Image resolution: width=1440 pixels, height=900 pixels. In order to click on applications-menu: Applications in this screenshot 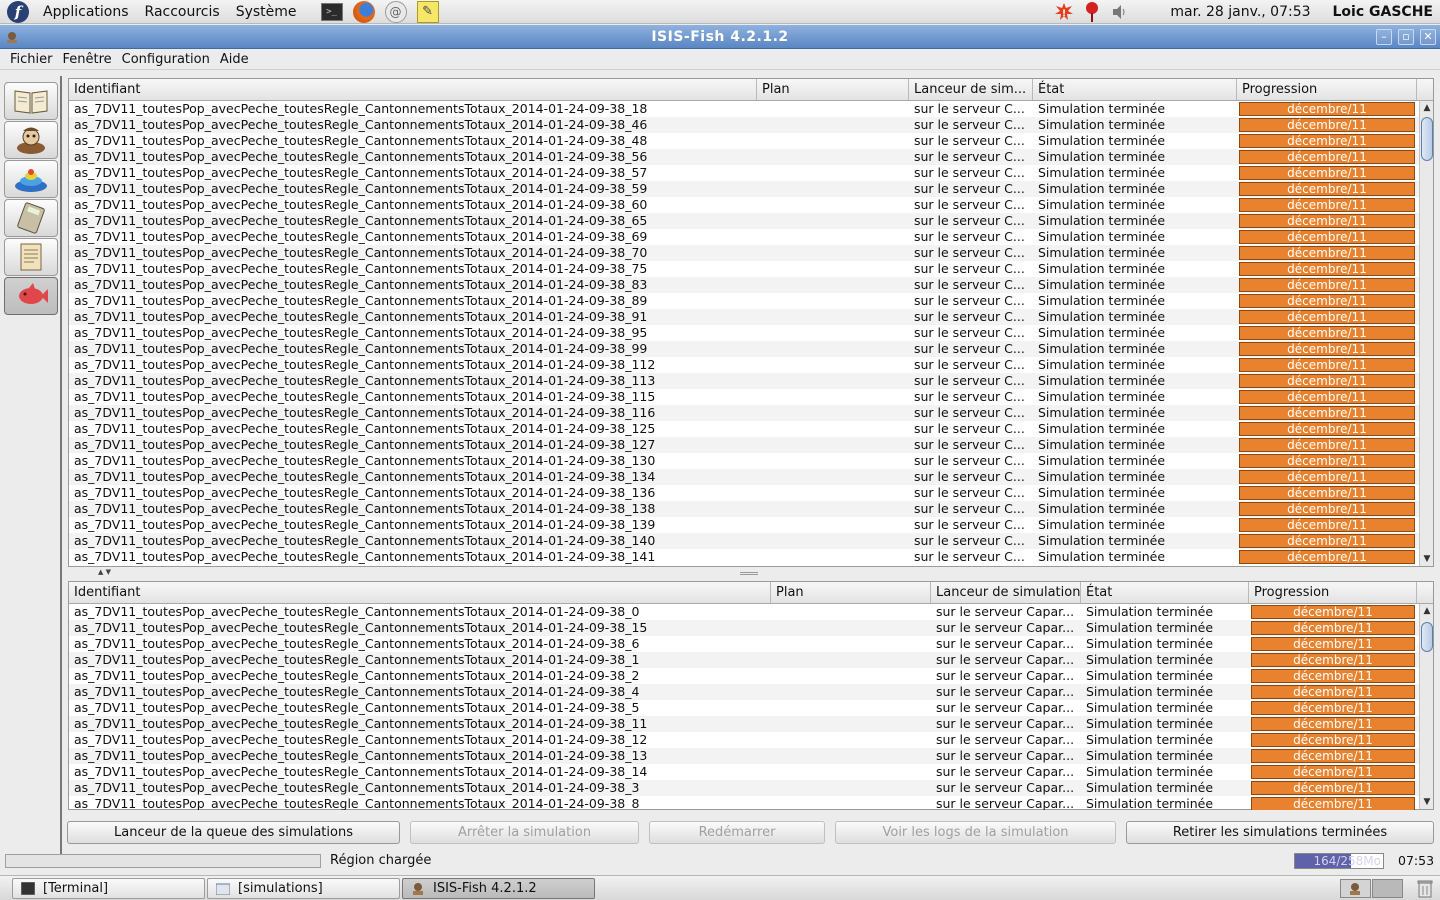, I will do `click(86, 12)`.